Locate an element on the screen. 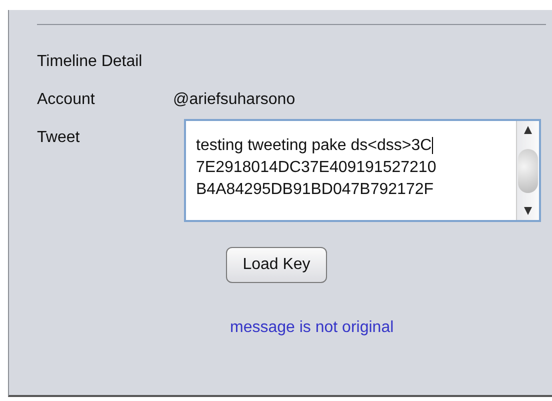  status-message: message is not original is located at coordinates (312, 328).